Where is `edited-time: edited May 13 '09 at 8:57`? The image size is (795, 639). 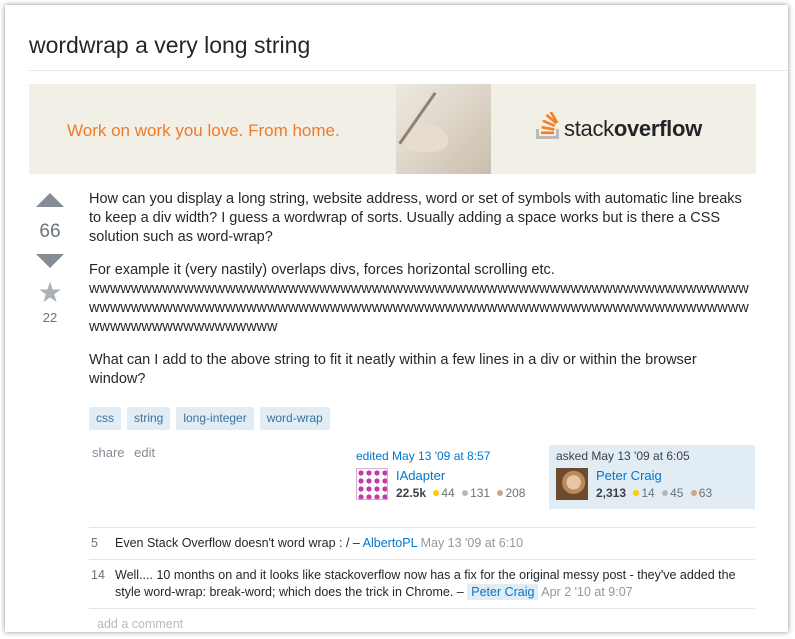
edited-time: edited May 13 '09 at 8:57 is located at coordinates (448, 456).